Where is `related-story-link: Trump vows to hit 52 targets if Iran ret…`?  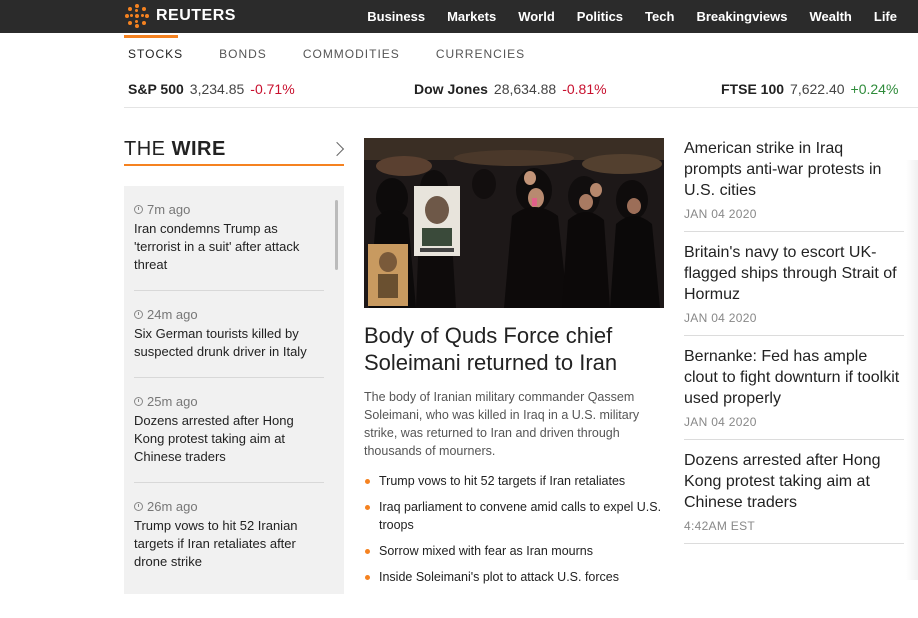
related-story-link: Trump vows to hit 52 targets if Iran ret… is located at coordinates (514, 481).